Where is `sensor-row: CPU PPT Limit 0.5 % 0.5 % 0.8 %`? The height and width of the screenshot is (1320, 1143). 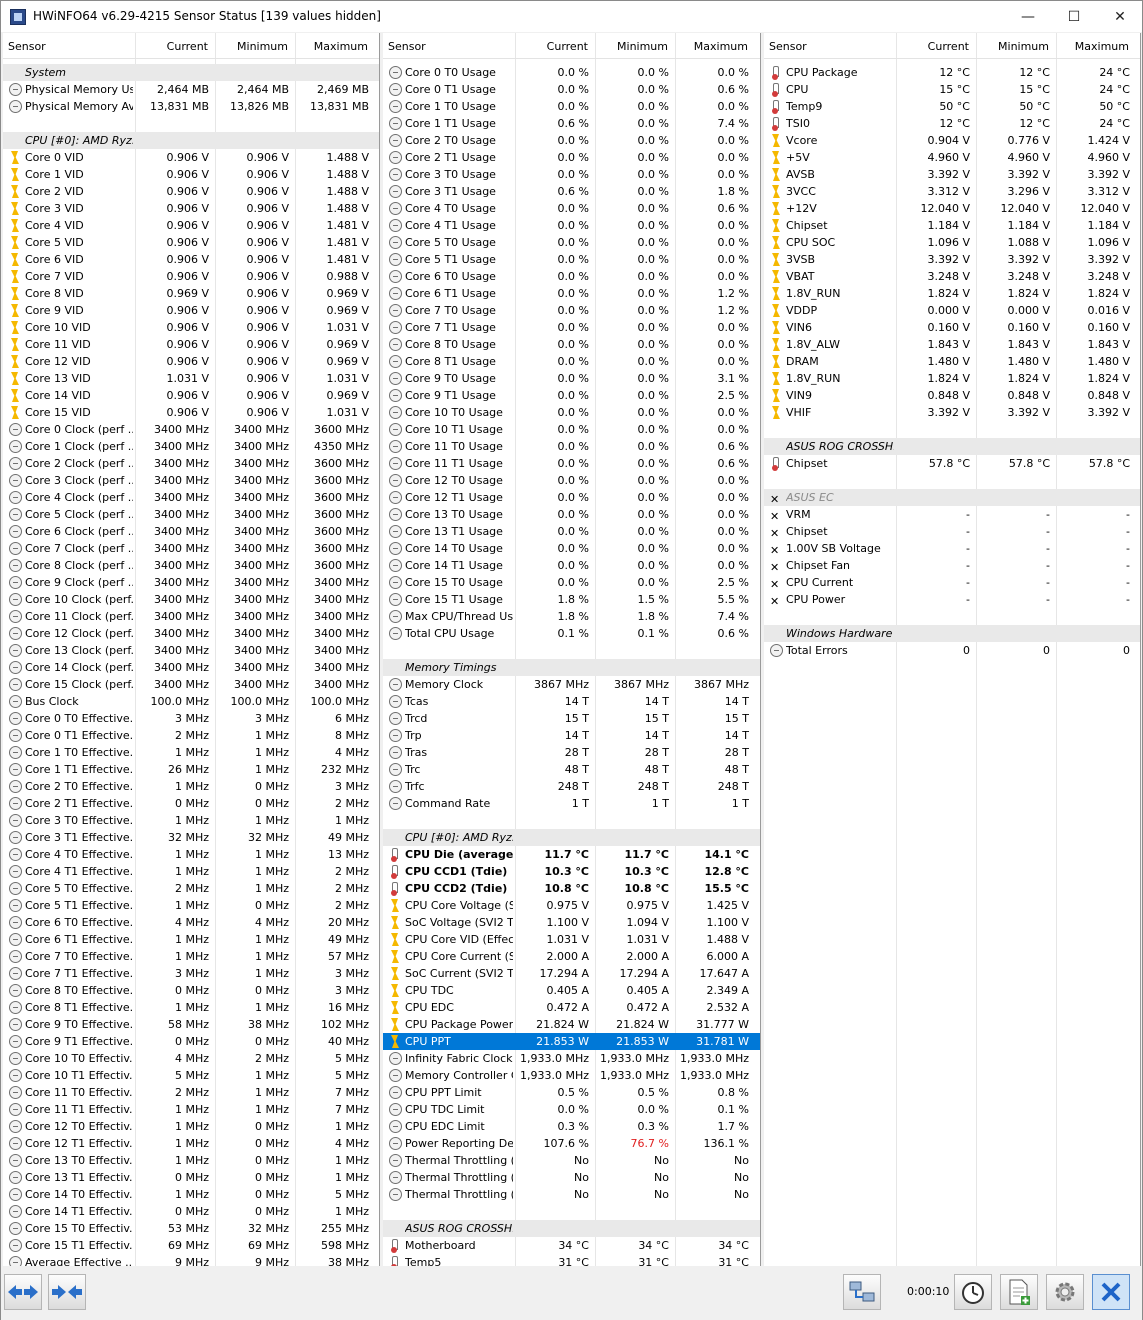
sensor-row: CPU PPT Limit 0.5 % 0.5 % 0.8 % is located at coordinates (571, 1092).